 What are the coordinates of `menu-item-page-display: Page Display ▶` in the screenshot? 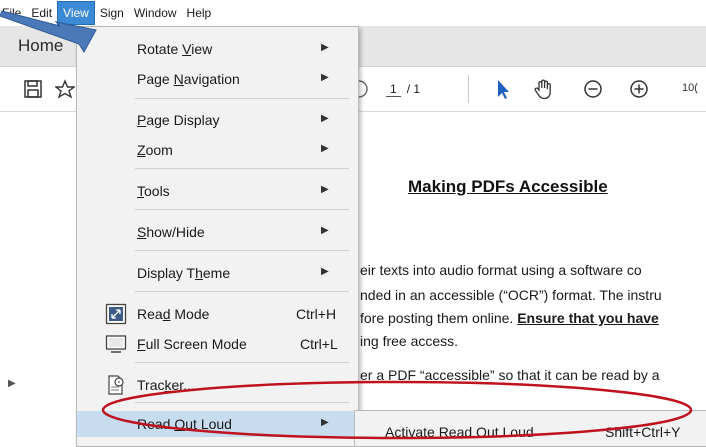 It's located at (217, 120).